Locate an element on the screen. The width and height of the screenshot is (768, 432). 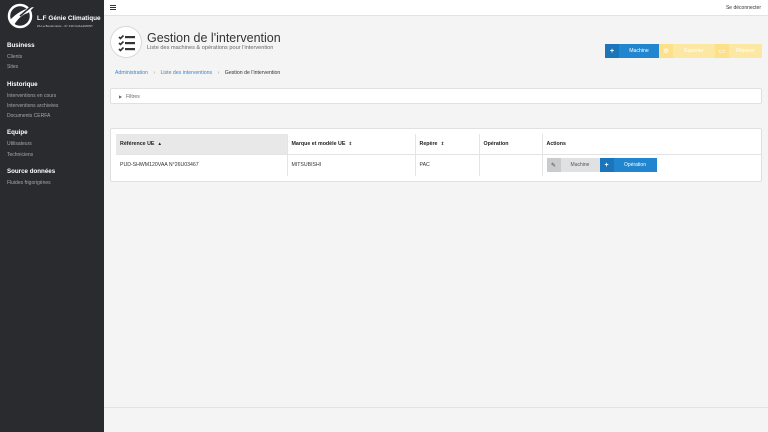
sidebar-item-fluides-frigorigenes: Fluides frigorigènes is located at coordinates (55, 183).